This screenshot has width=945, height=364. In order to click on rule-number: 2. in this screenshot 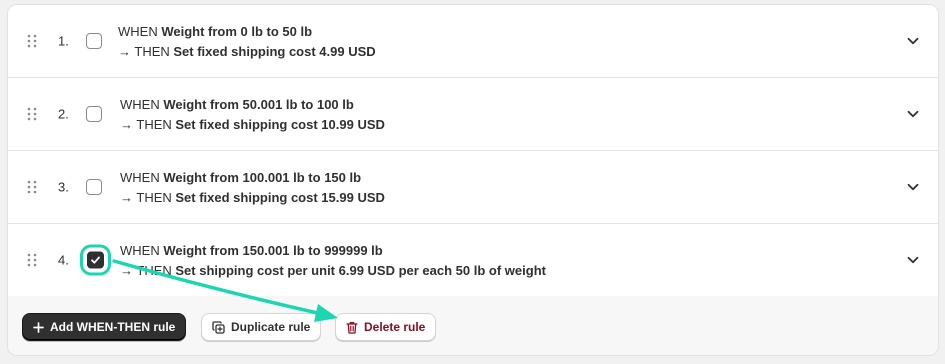, I will do `click(63, 114)`.